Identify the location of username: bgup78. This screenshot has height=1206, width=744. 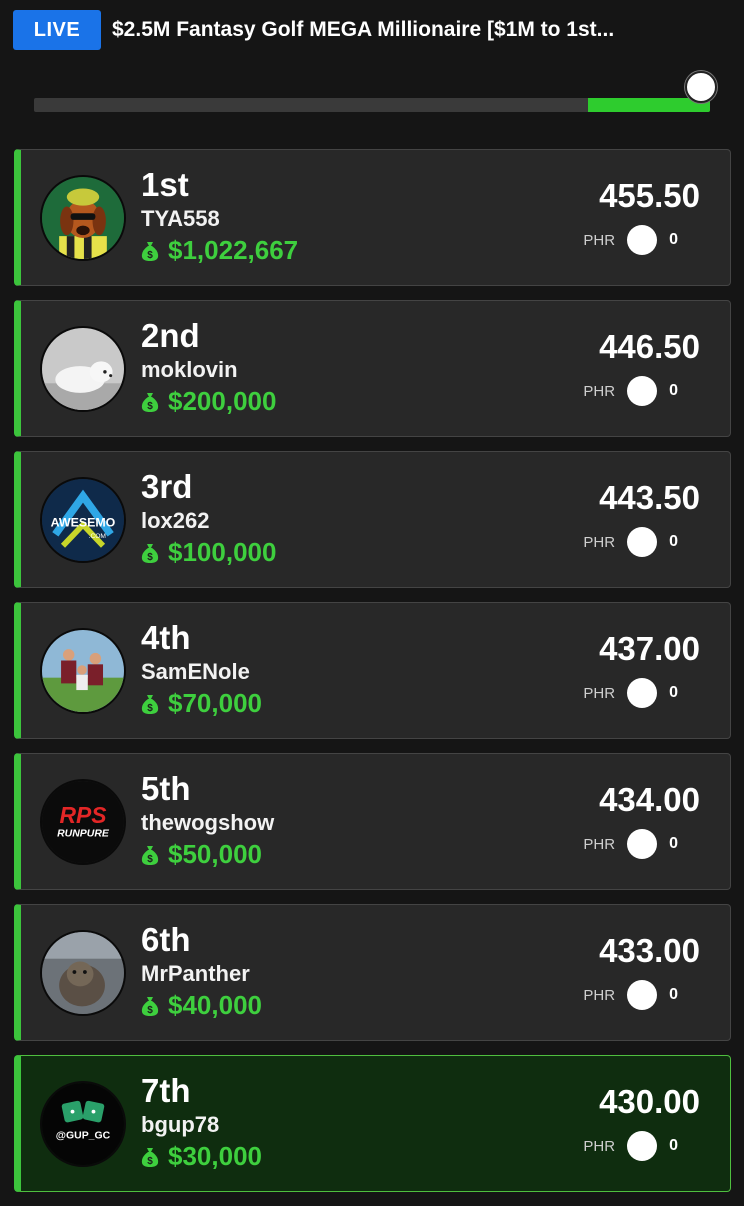
(180, 1125).